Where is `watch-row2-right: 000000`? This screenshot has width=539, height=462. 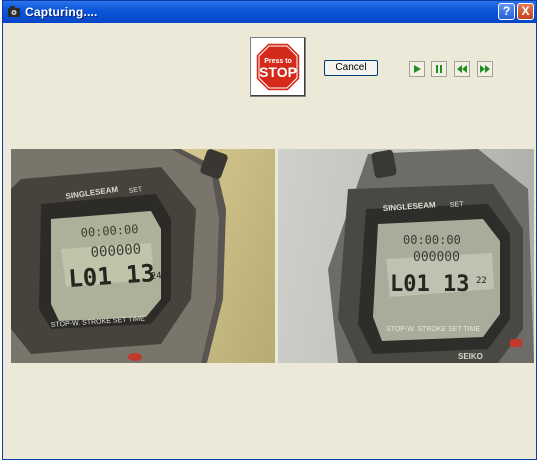
watch-row2-right: 000000 is located at coordinates (436, 257).